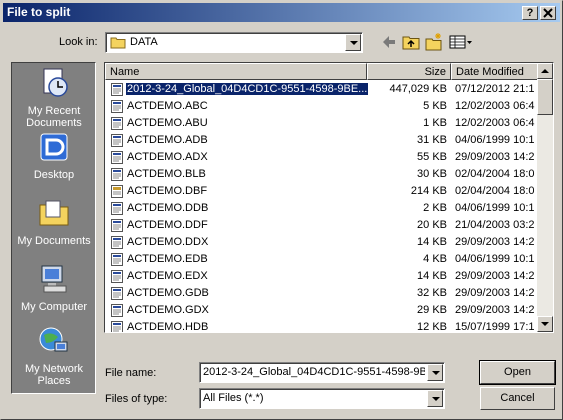 The image size is (563, 420). Describe the element at coordinates (435, 208) in the screenshot. I see `file-size: 2 KB` at that location.